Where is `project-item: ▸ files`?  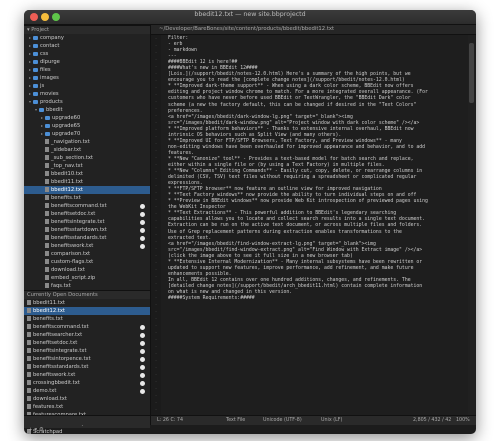 project-item: ▸ files is located at coordinates (87, 70).